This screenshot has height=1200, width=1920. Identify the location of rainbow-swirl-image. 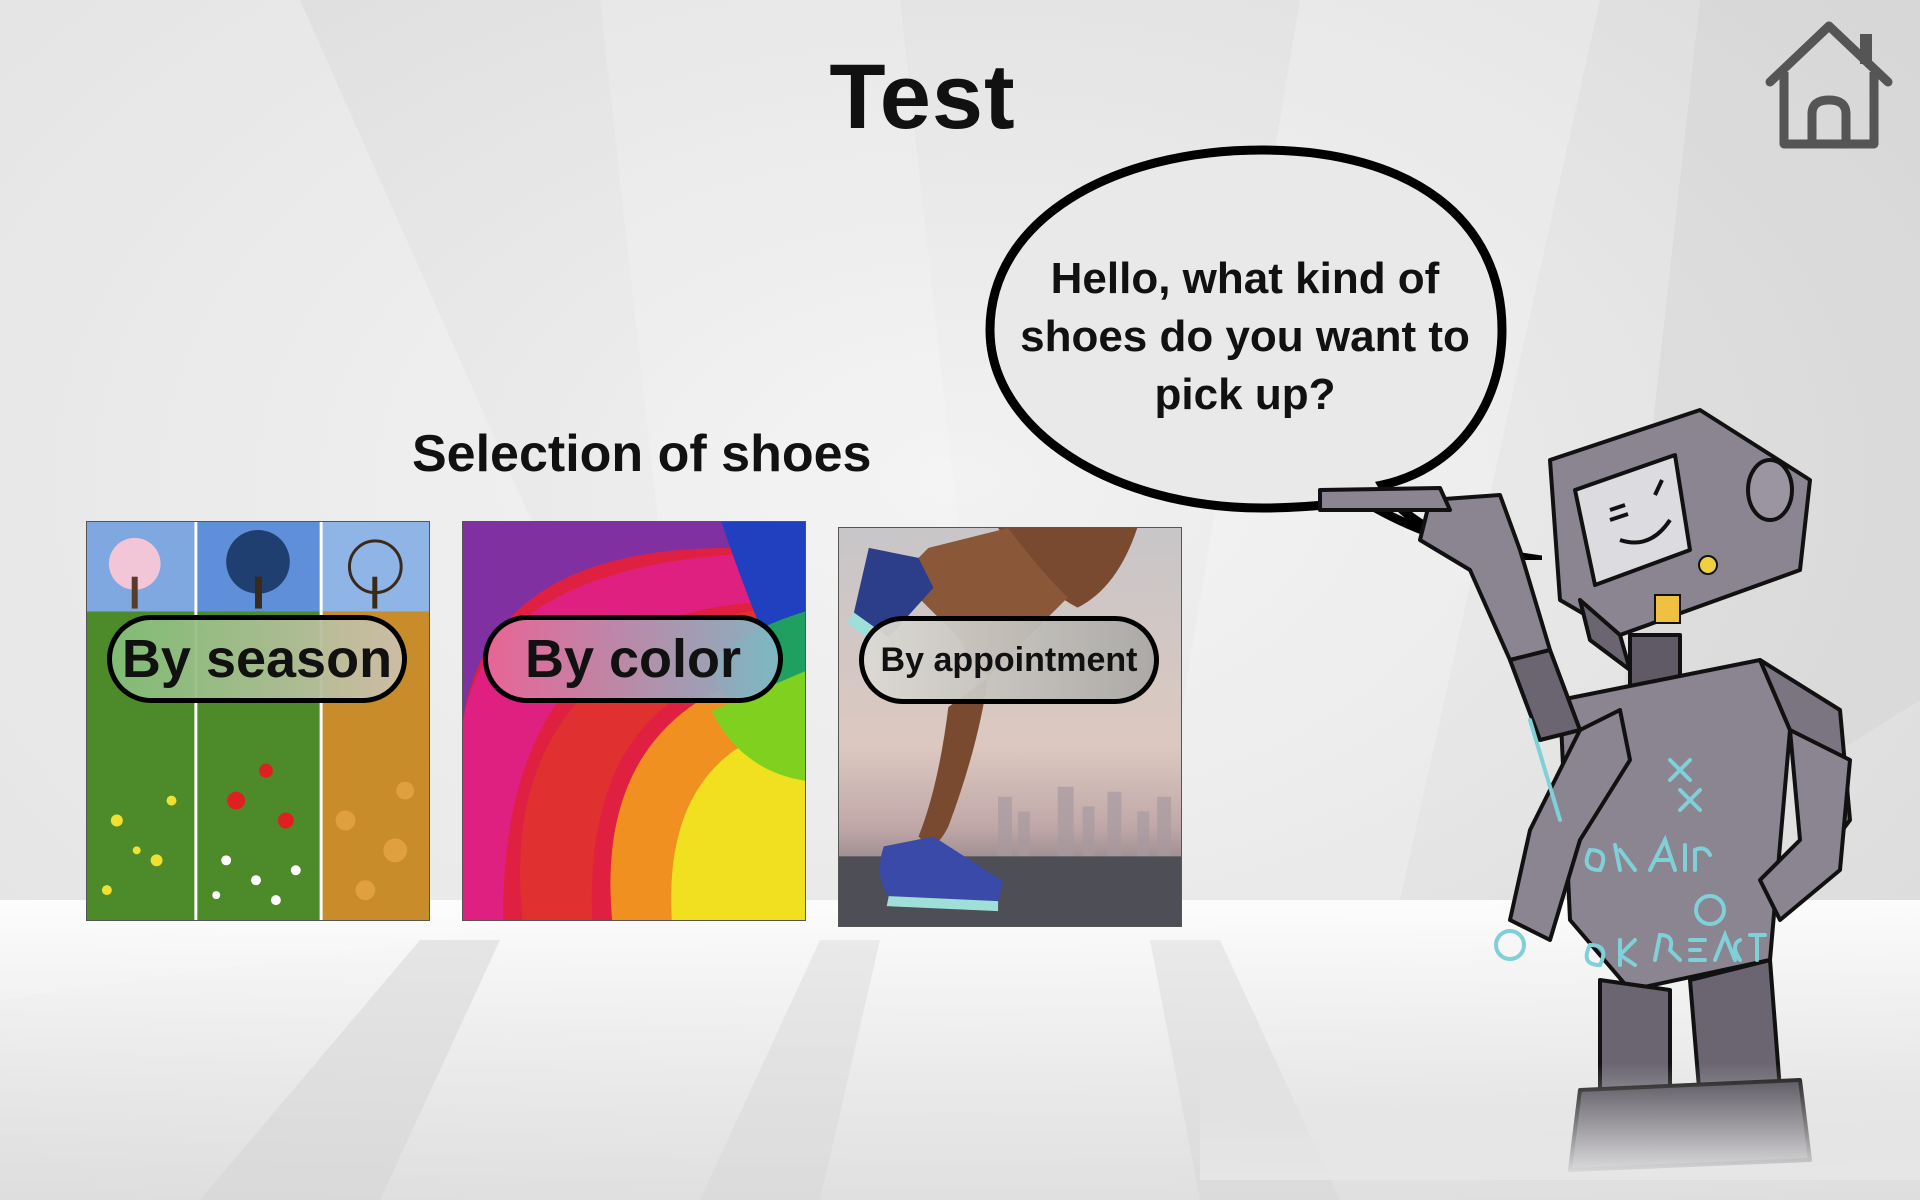
(634, 721).